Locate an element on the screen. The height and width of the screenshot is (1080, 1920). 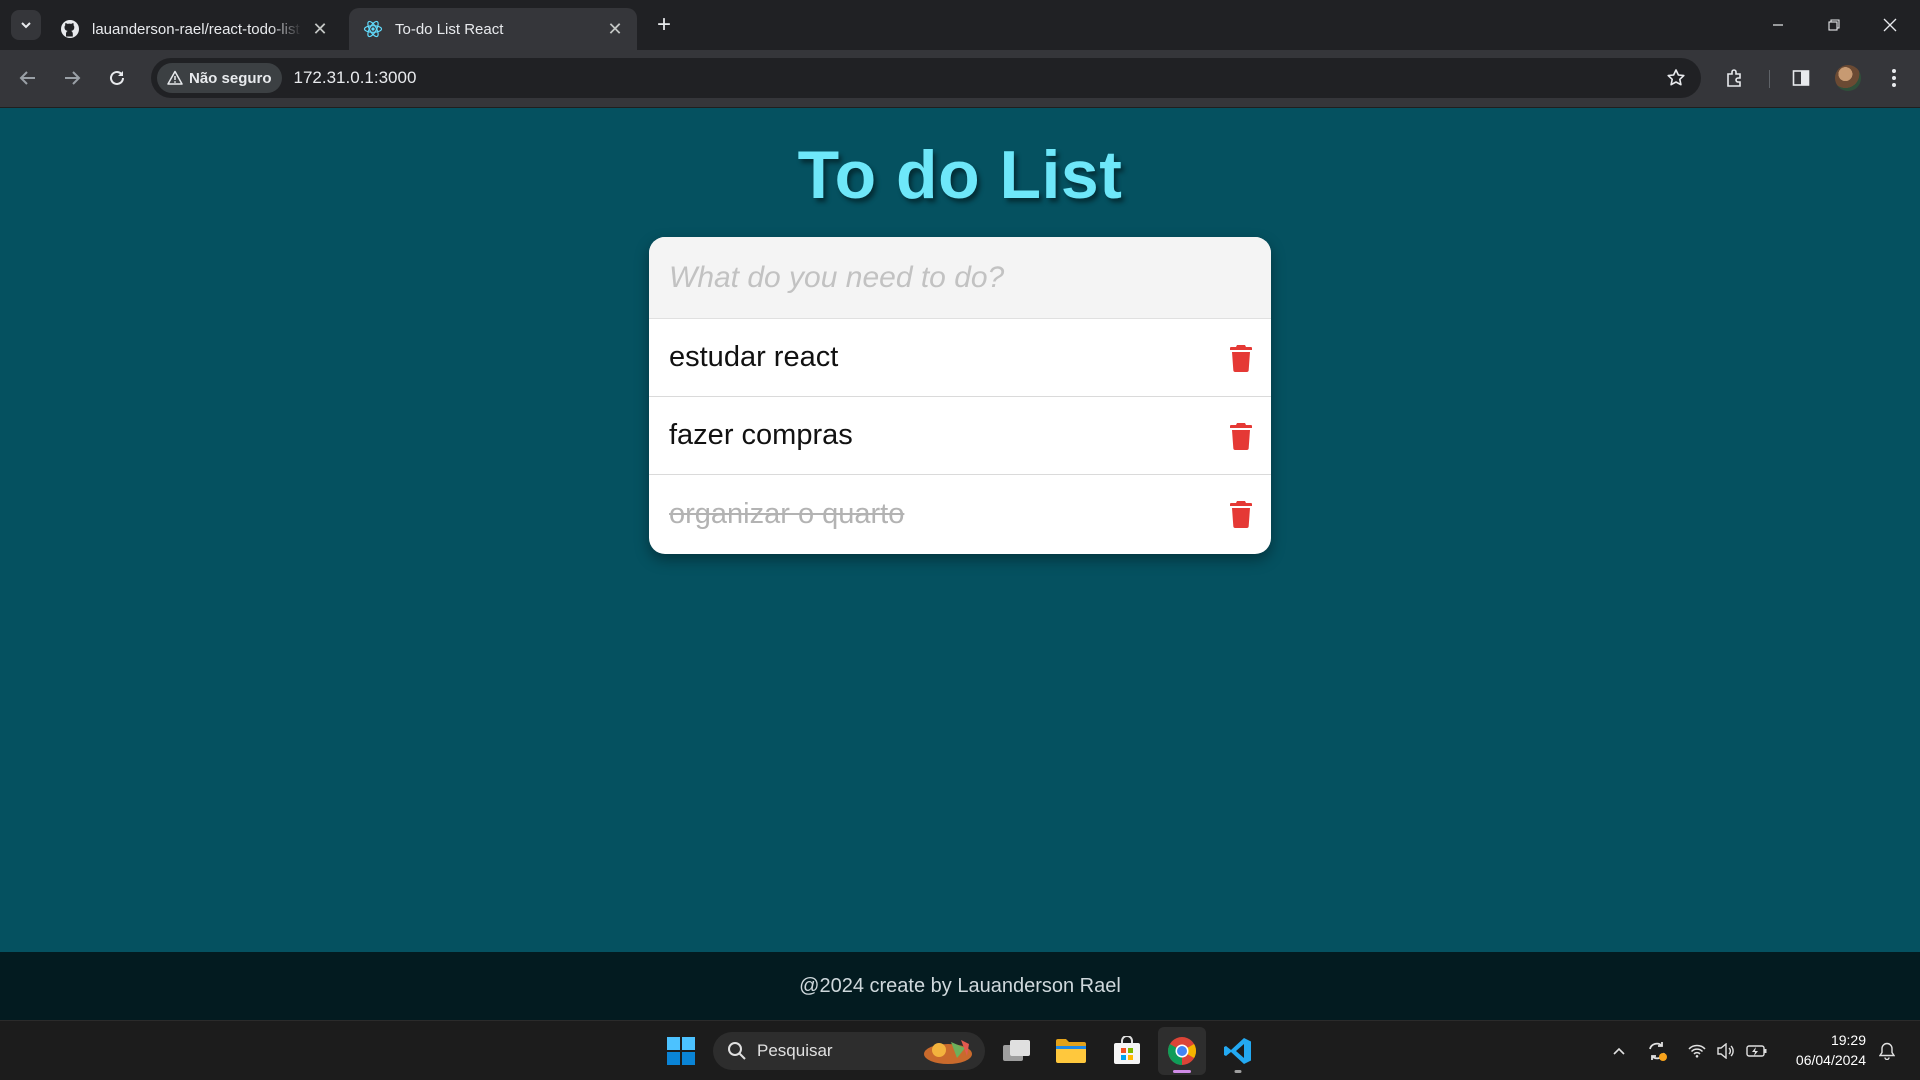
start-button is located at coordinates (681, 1051).